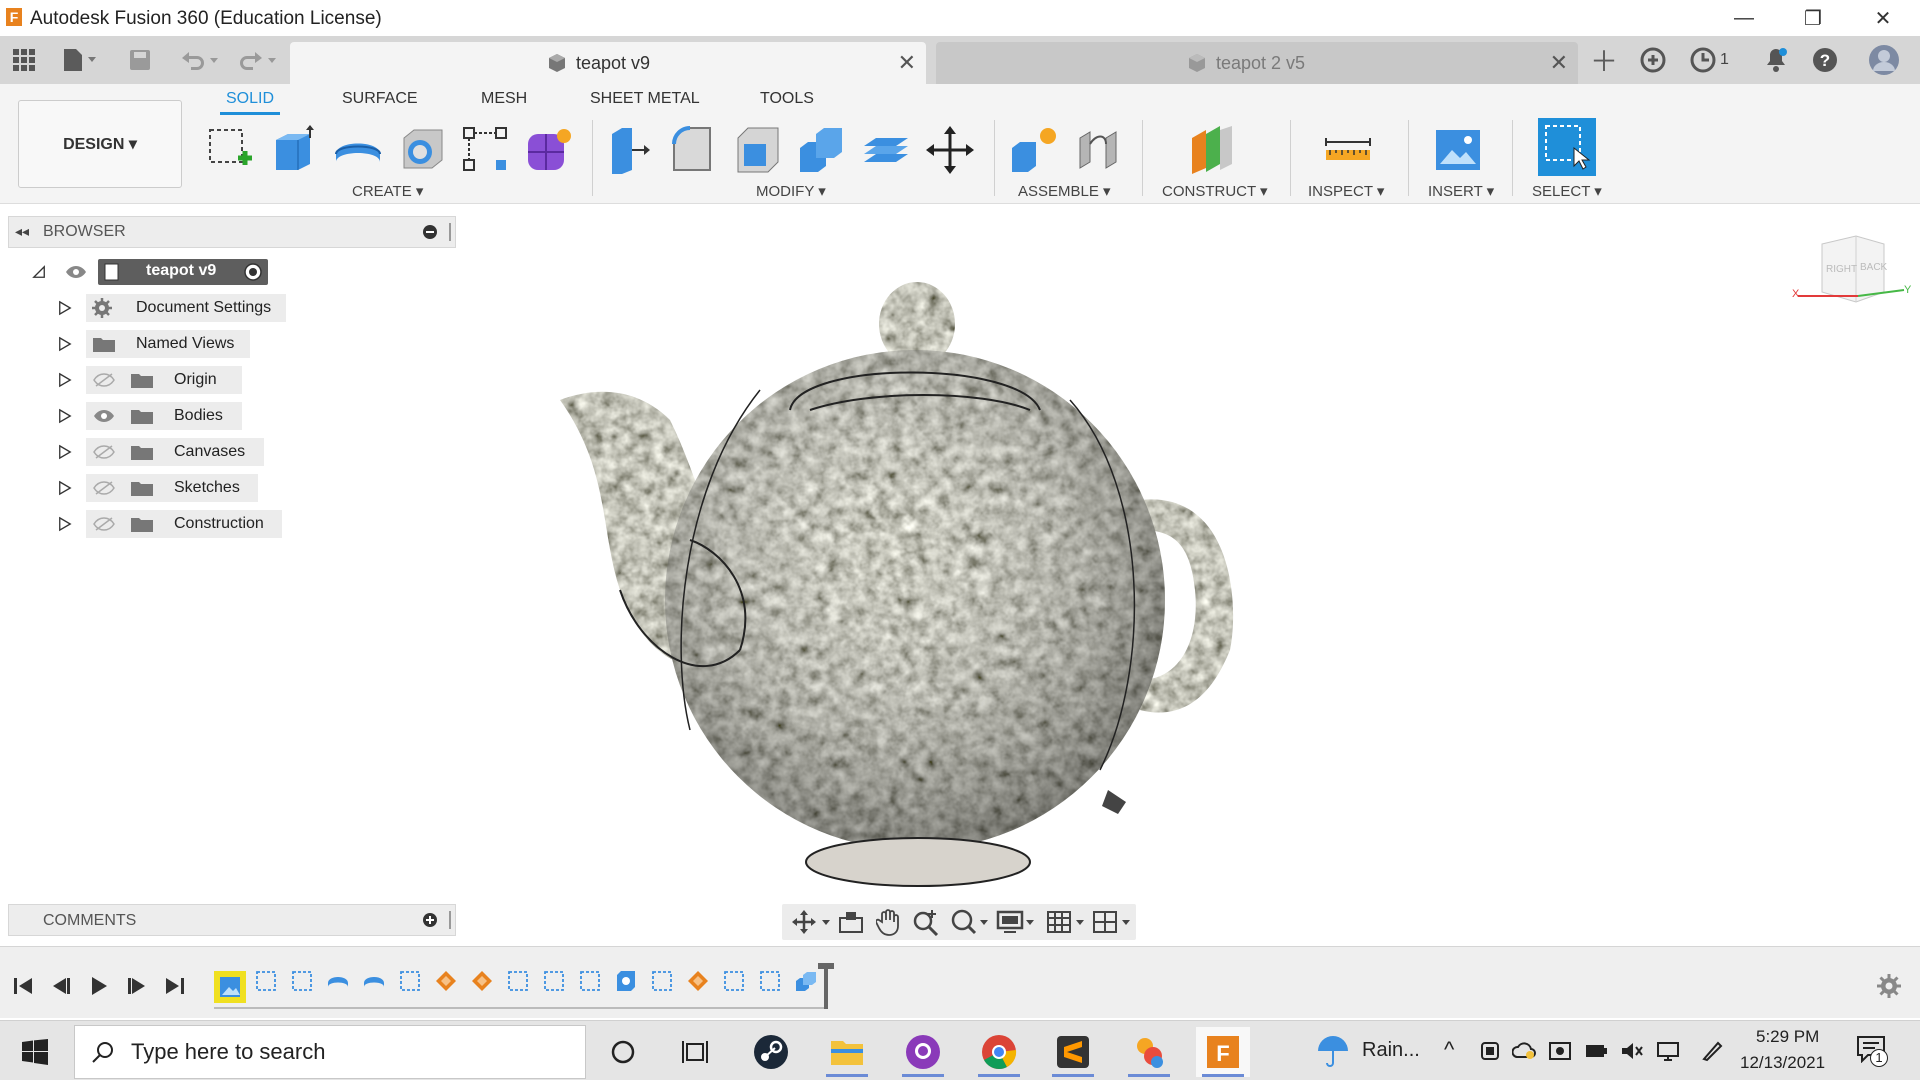  What do you see at coordinates (1016, 922) in the screenshot?
I see `display-settings-icon` at bounding box center [1016, 922].